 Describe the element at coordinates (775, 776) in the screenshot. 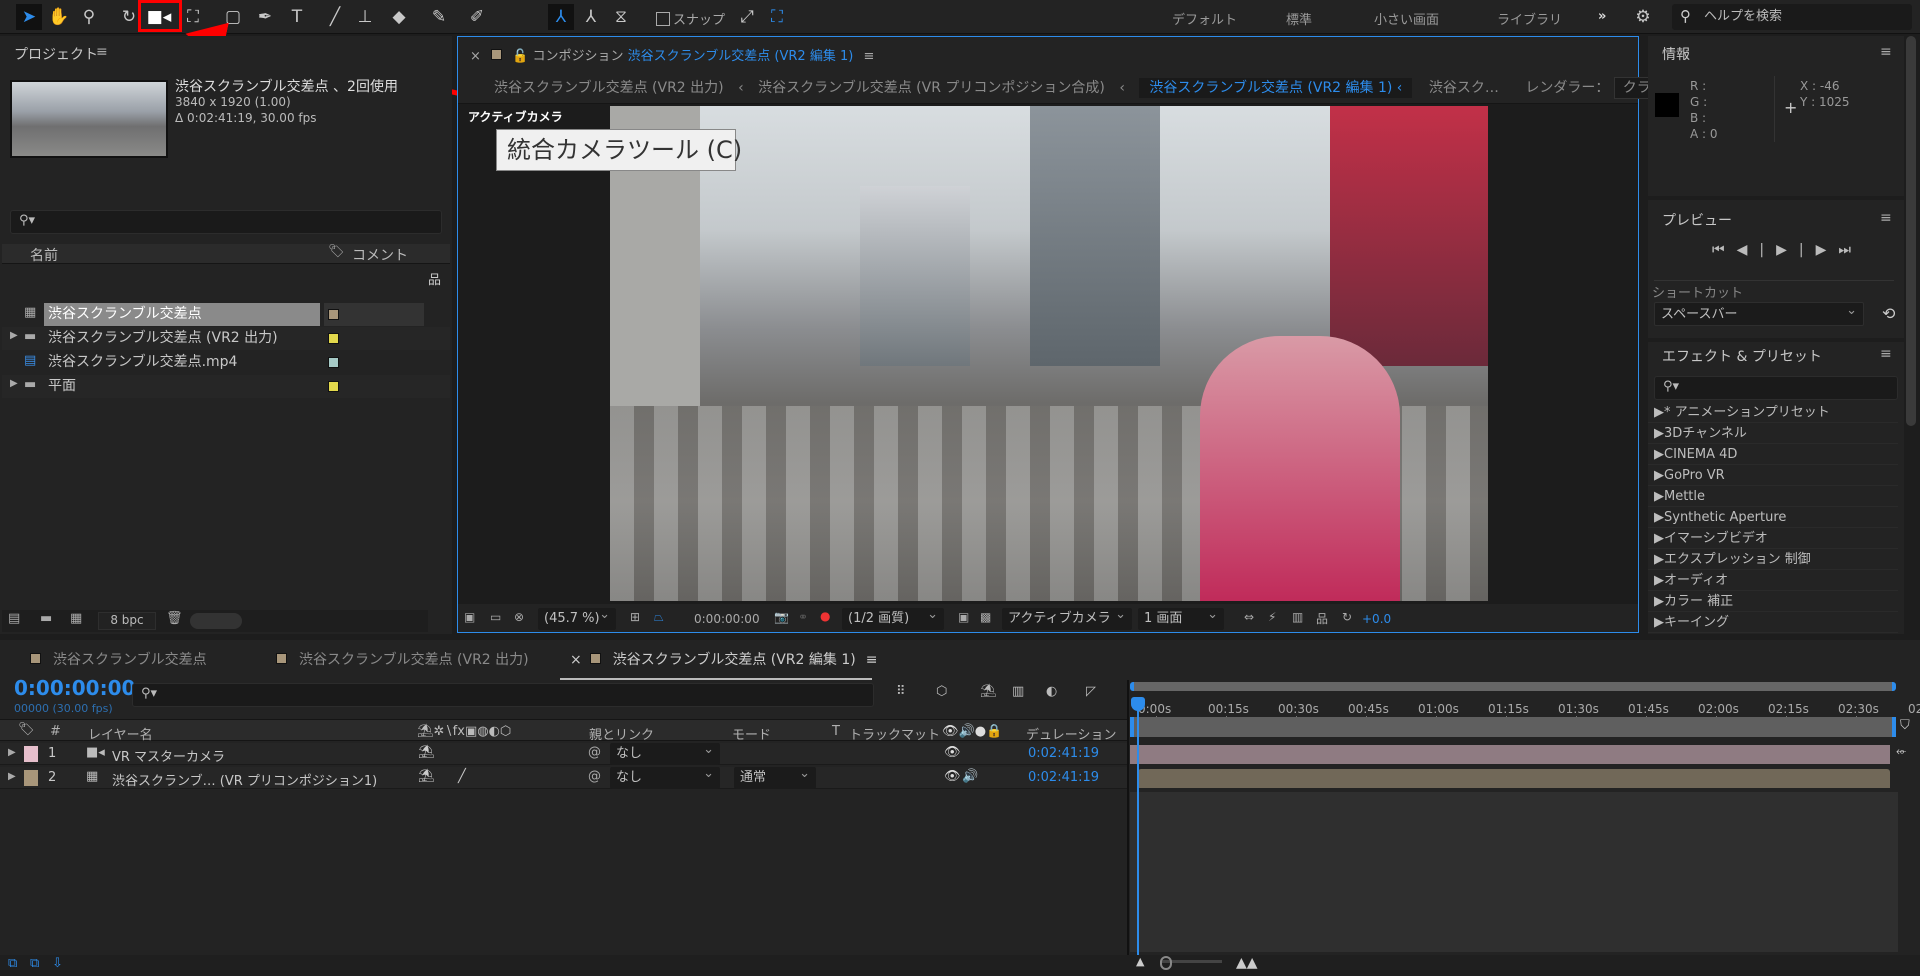

I see `mode-dropdown: 通常` at that location.